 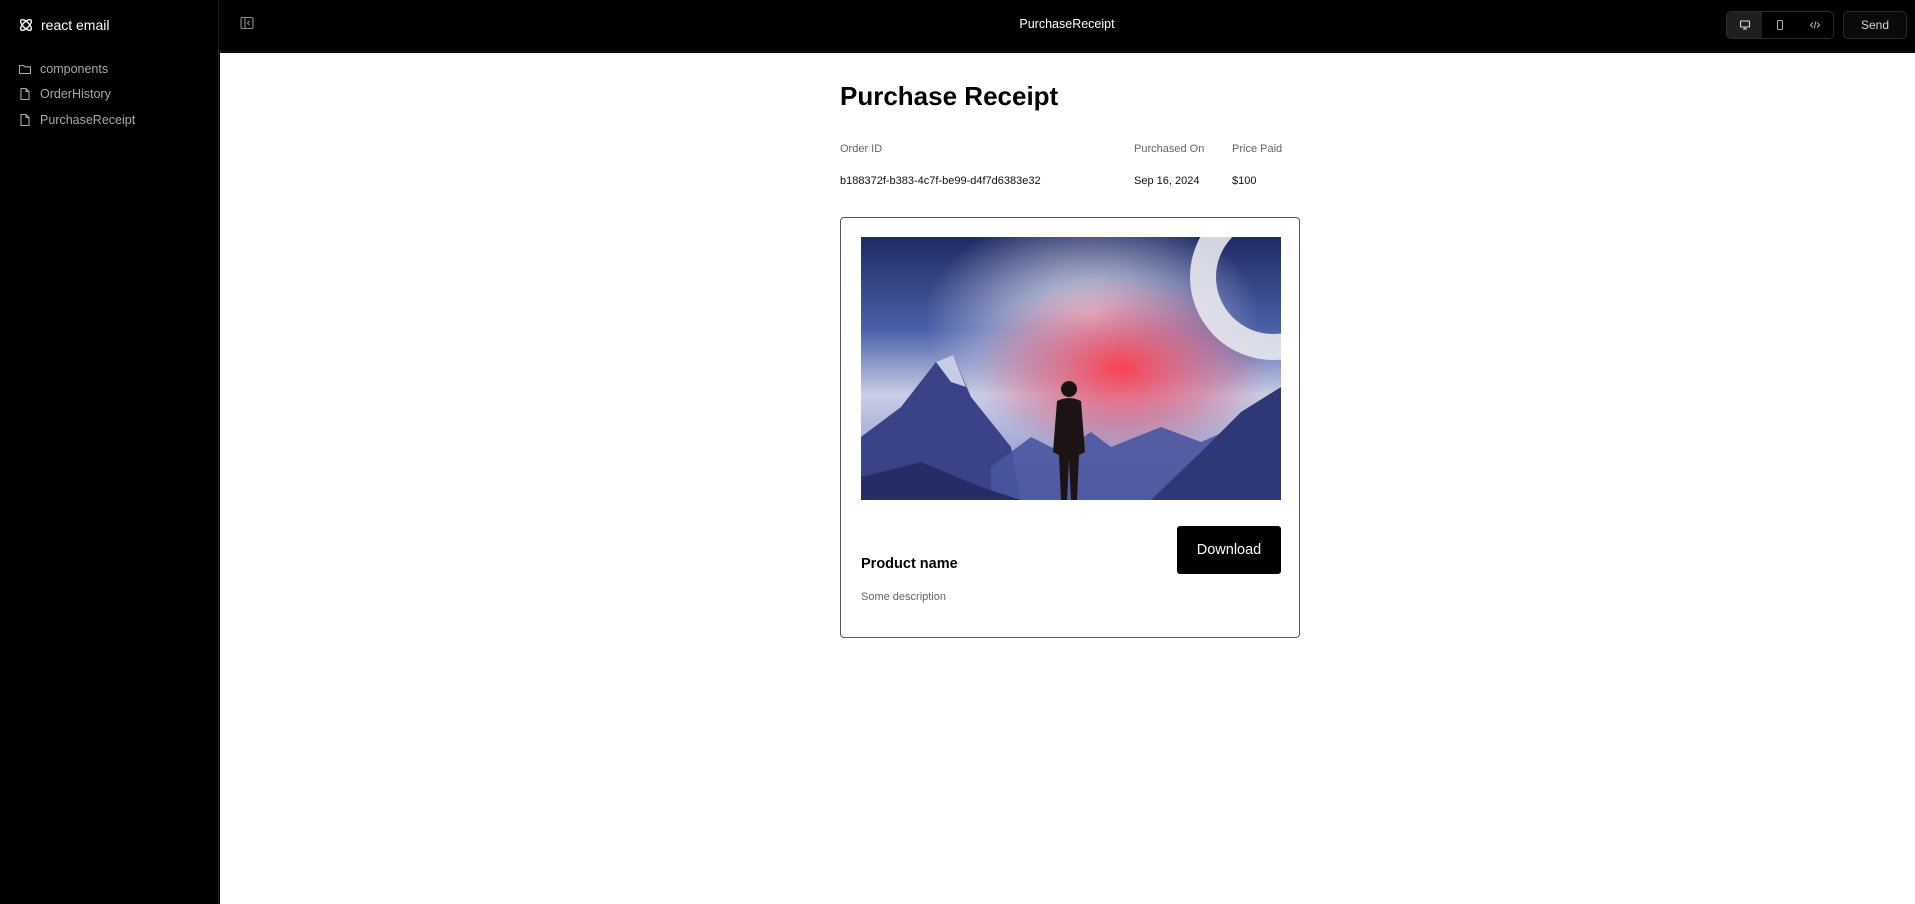 What do you see at coordinates (1244, 181) in the screenshot?
I see `price-paid-value: $100` at bounding box center [1244, 181].